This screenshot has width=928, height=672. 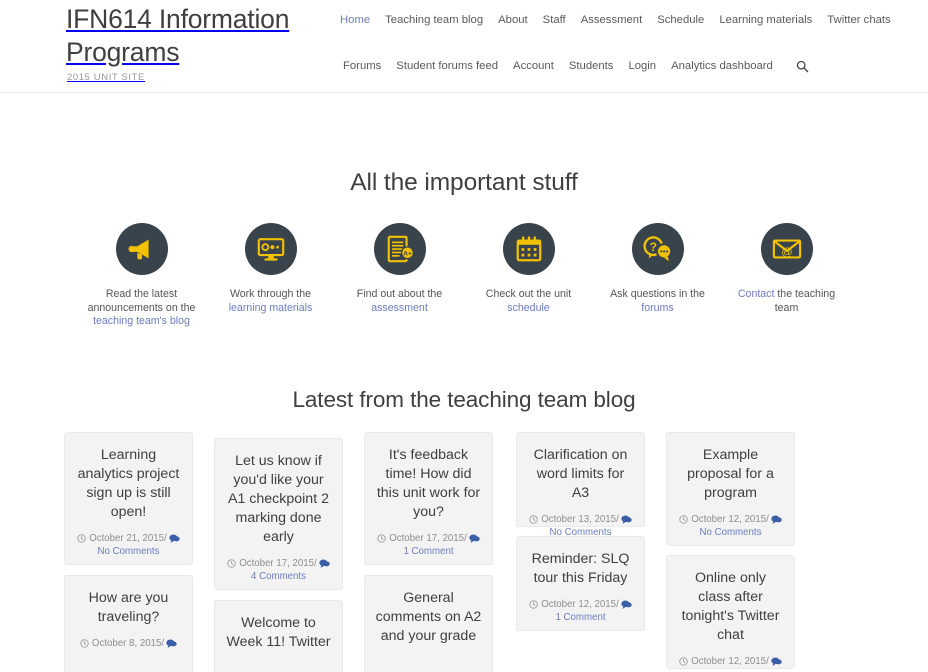 I want to click on nav-item-teaching-team-blog: Teaching team blog, so click(x=434, y=20).